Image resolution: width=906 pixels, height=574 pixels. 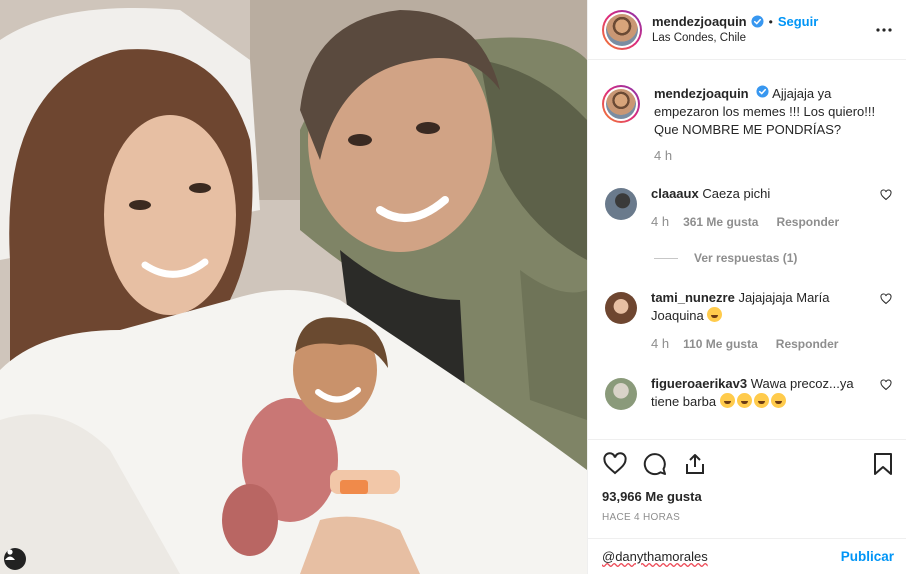 What do you see at coordinates (747, 156) in the screenshot?
I see `caption-timestamp: 4 h` at bounding box center [747, 156].